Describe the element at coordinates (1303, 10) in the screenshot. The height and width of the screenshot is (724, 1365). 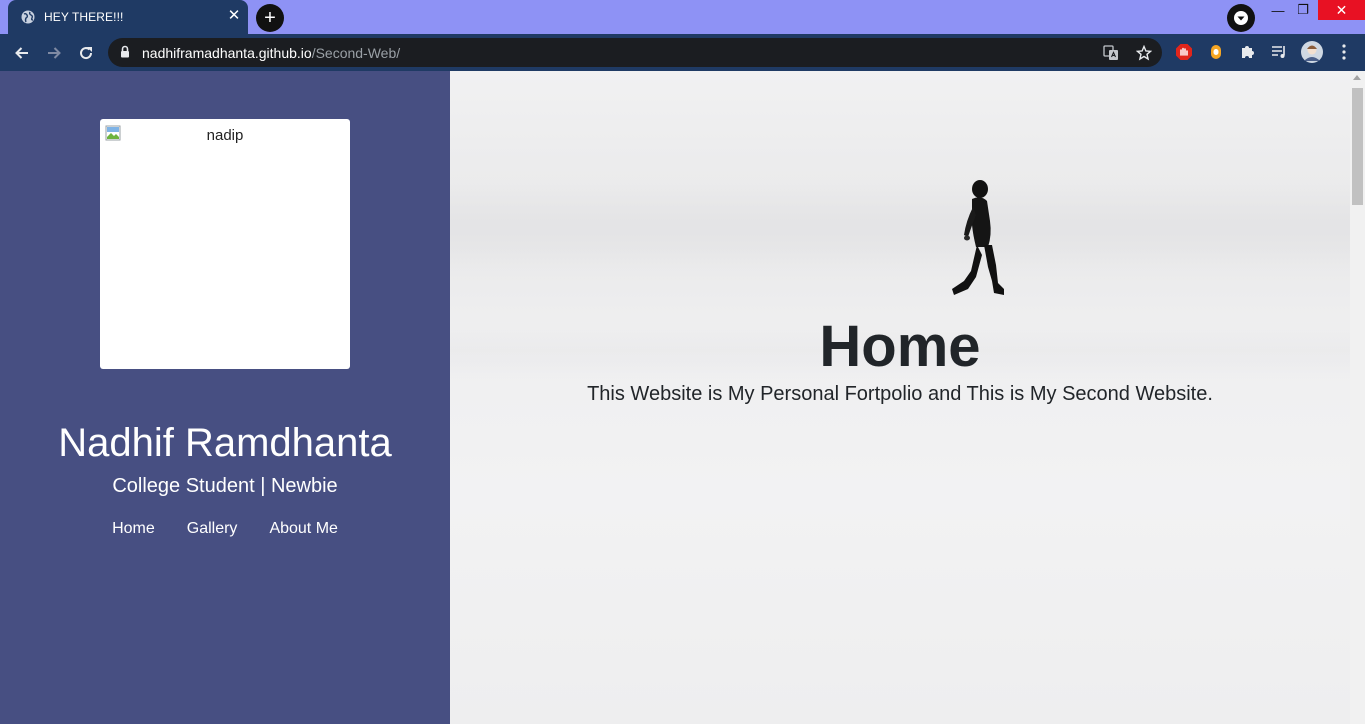
I see `maximize-button: ❐` at that location.